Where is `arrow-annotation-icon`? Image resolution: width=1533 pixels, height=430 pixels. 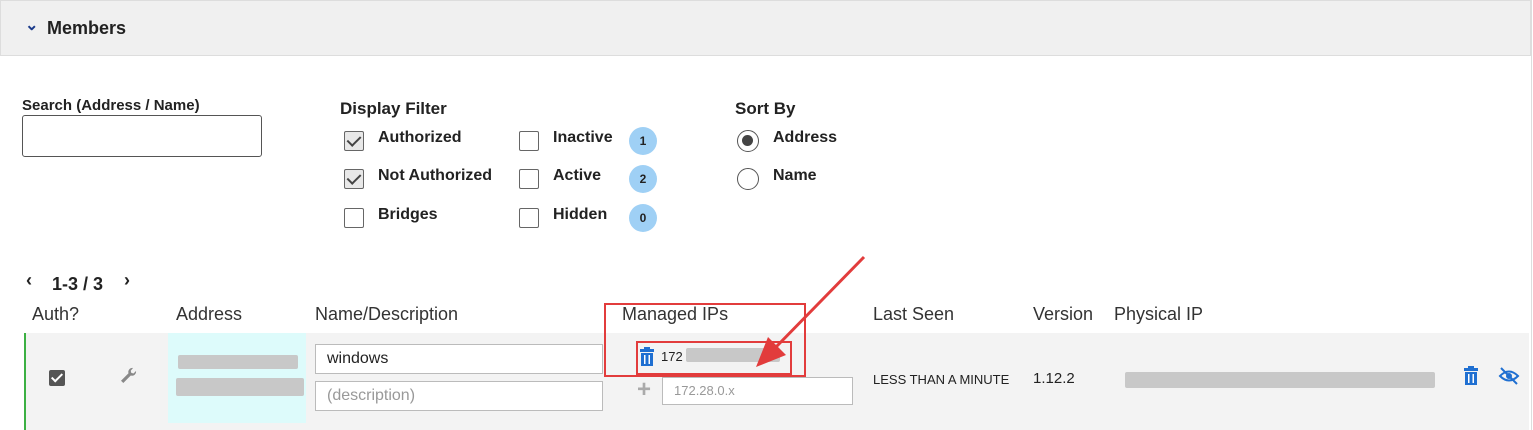 arrow-annotation-icon is located at coordinates (811, 311).